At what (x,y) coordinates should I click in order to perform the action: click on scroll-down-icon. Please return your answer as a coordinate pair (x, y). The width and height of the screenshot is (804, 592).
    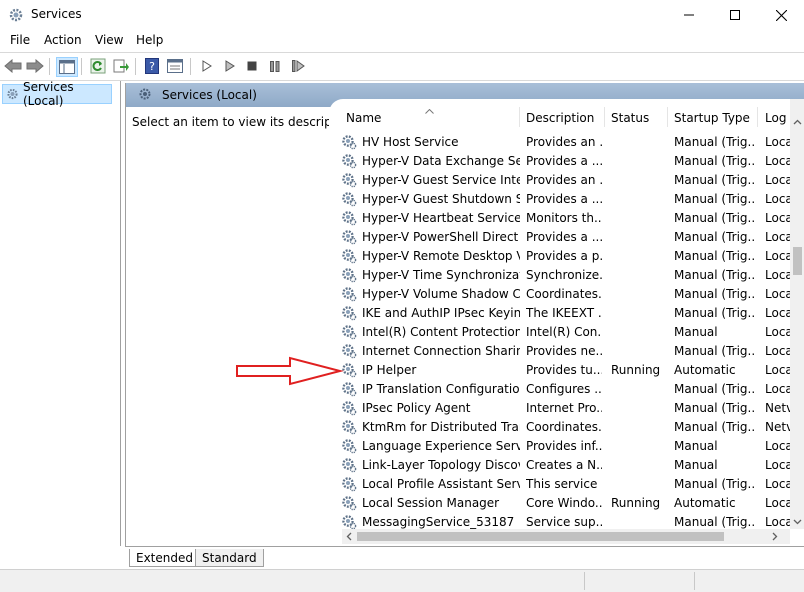
    Looking at the image, I should click on (797, 522).